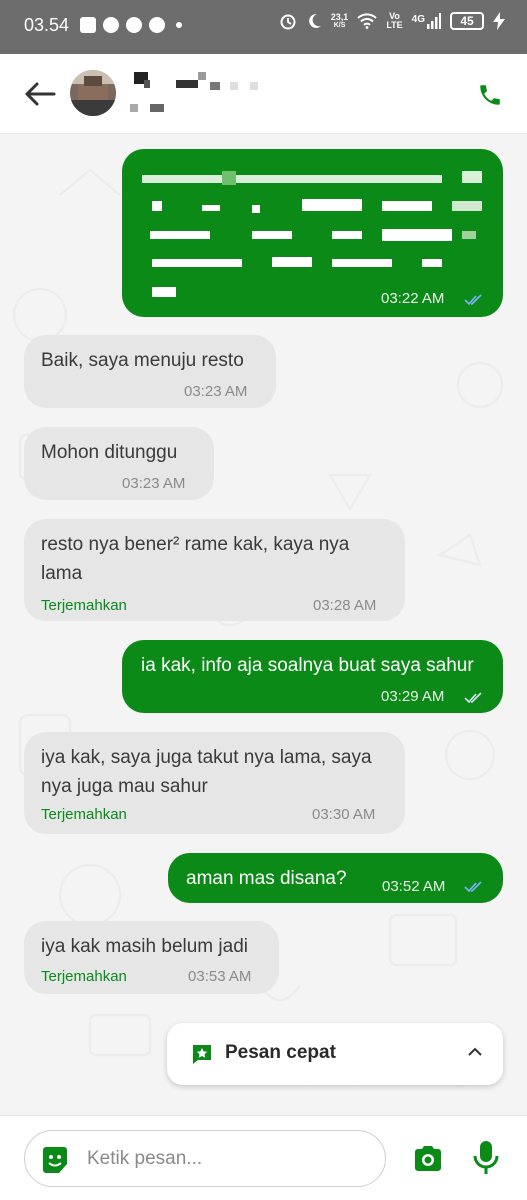  Describe the element at coordinates (179, 25) in the screenshot. I see `more-notifications-dot` at that location.